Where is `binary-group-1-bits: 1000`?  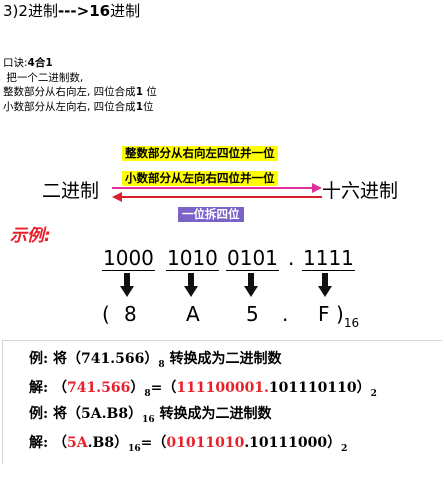
binary-group-1-bits: 1000 is located at coordinates (128, 258).